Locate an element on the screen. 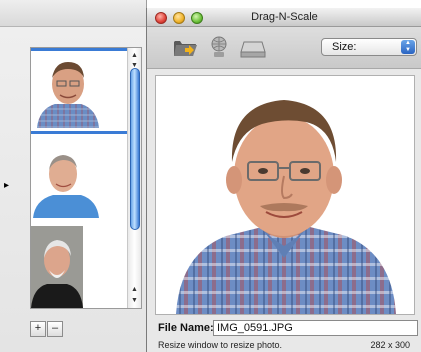 The width and height of the screenshot is (421, 352). scroll-down-icon: ▼ is located at coordinates (134, 300).